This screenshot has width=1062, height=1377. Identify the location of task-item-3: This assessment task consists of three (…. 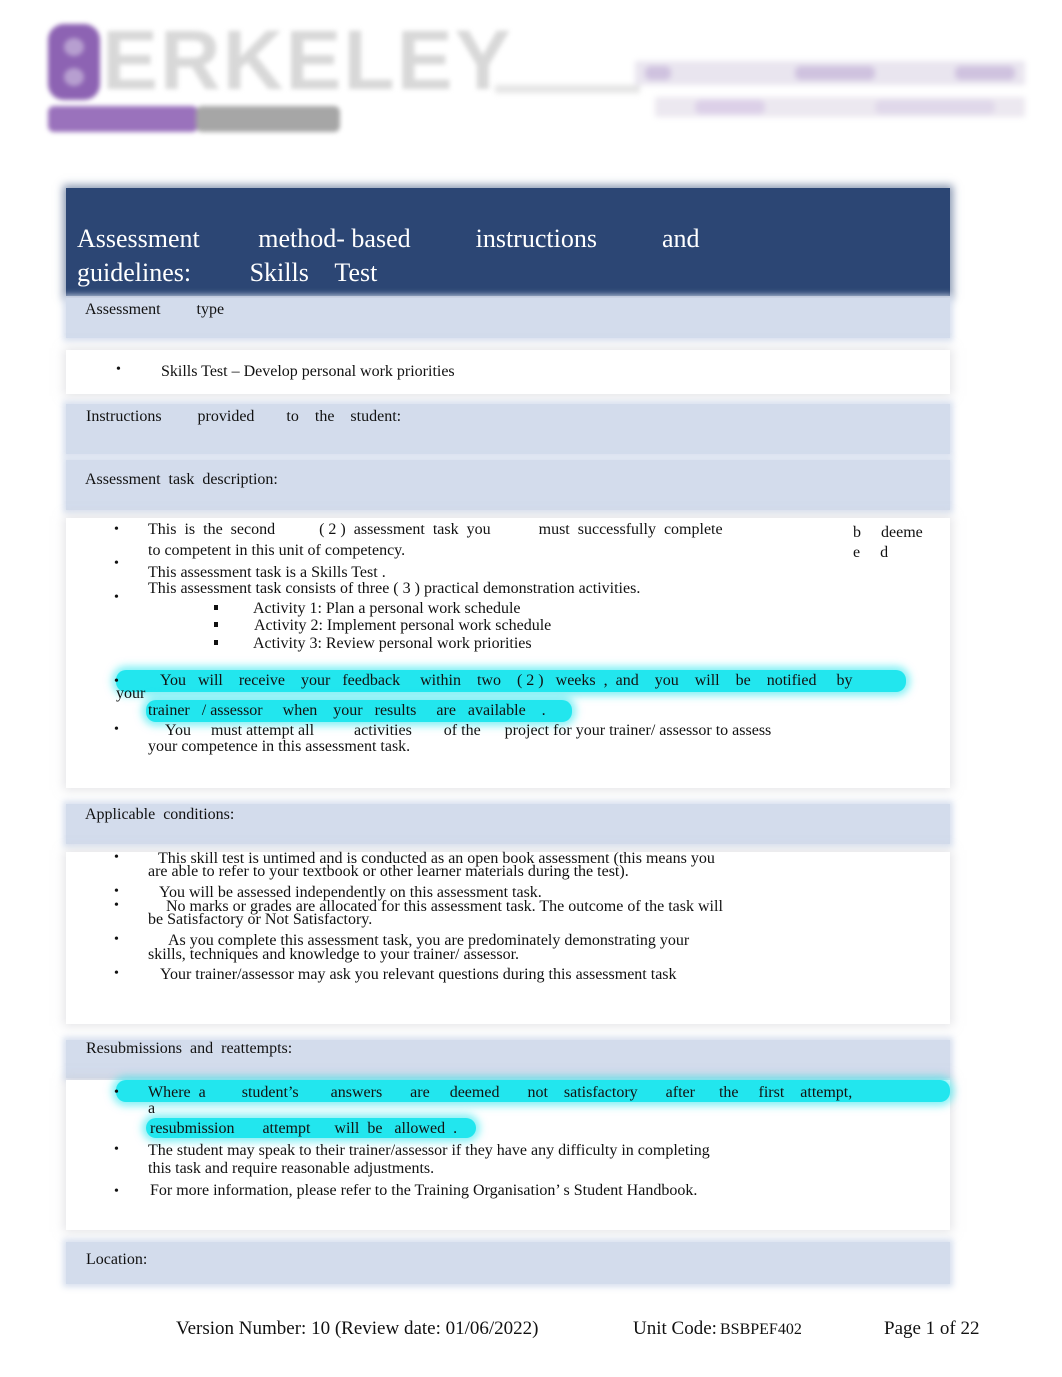
(394, 588).